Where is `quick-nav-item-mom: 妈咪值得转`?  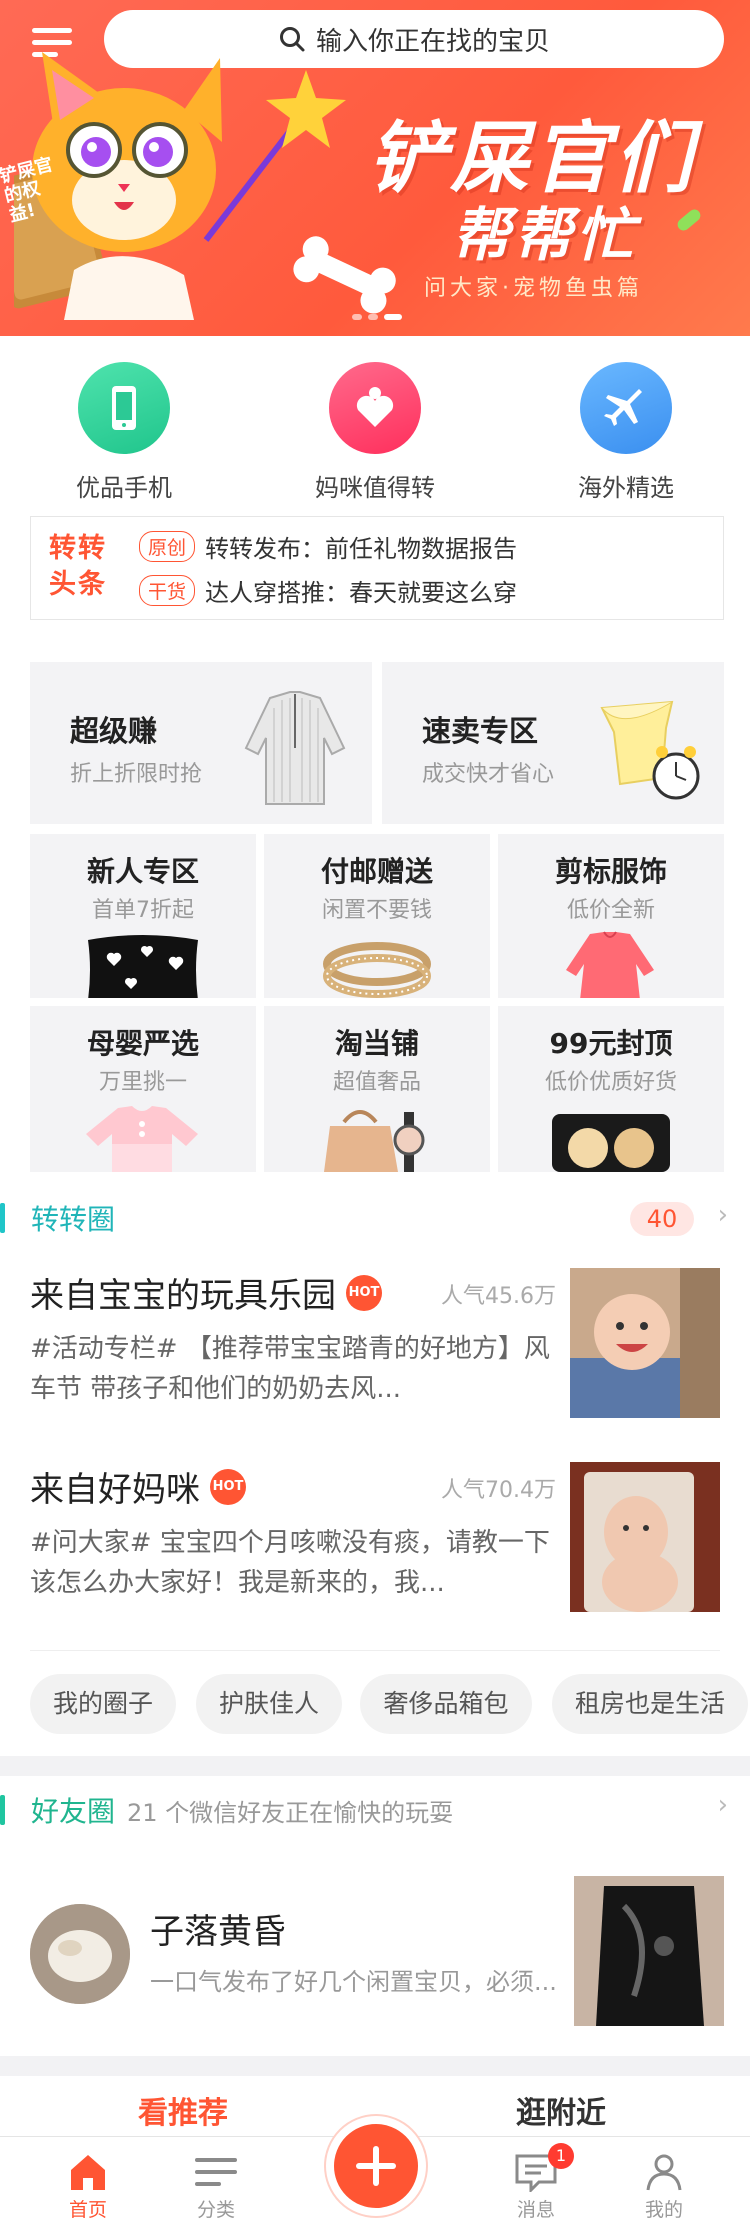 quick-nav-item-mom: 妈咪值得转 is located at coordinates (375, 432).